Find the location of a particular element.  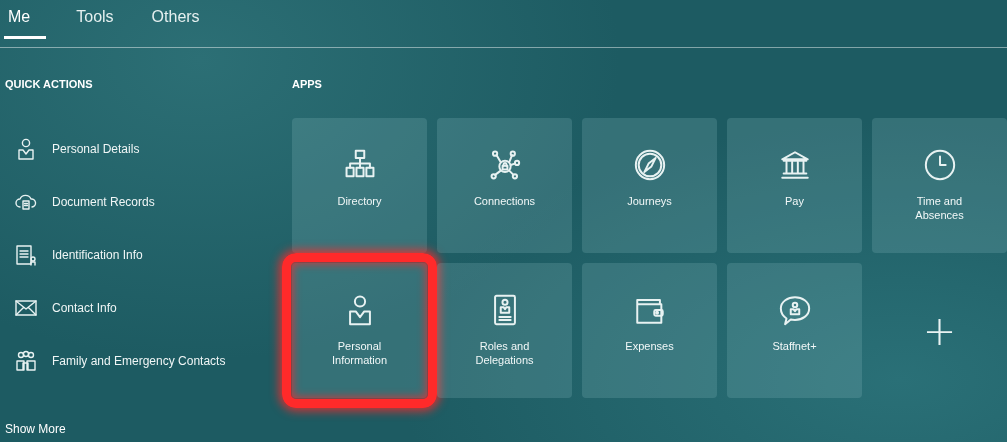

clock-icon is located at coordinates (939, 165).